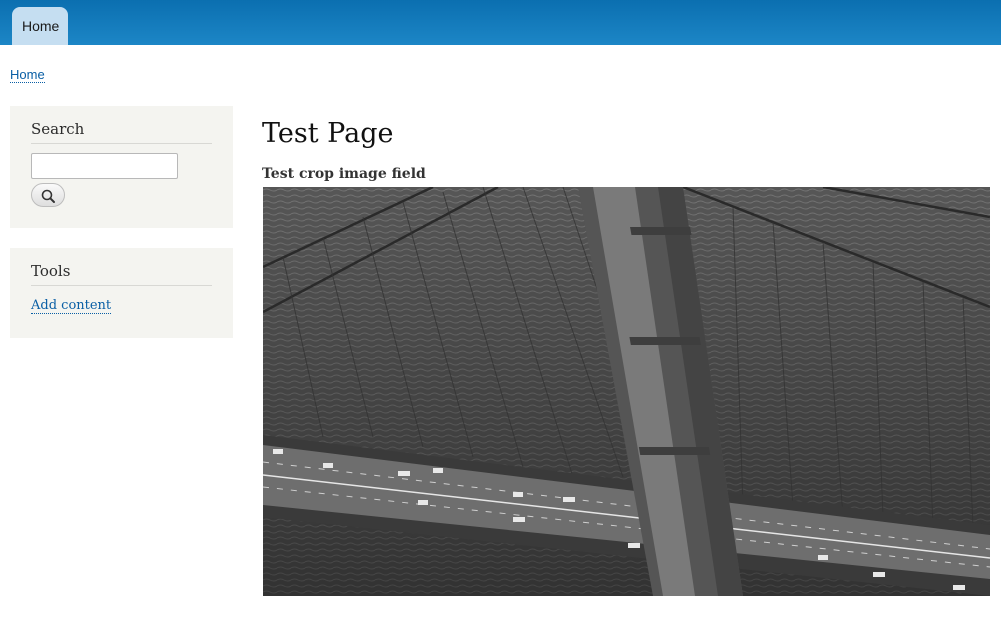 This screenshot has width=1001, height=619. I want to click on search-block: Search, so click(121, 167).